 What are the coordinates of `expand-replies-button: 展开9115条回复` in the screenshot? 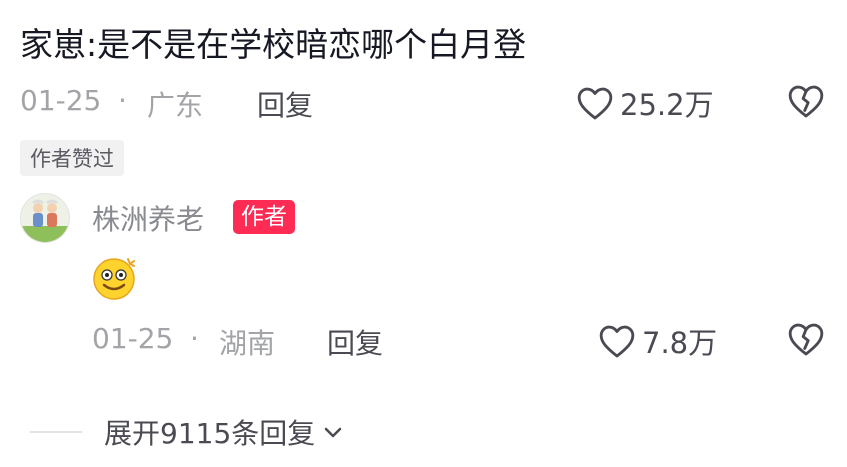 It's located at (224, 432).